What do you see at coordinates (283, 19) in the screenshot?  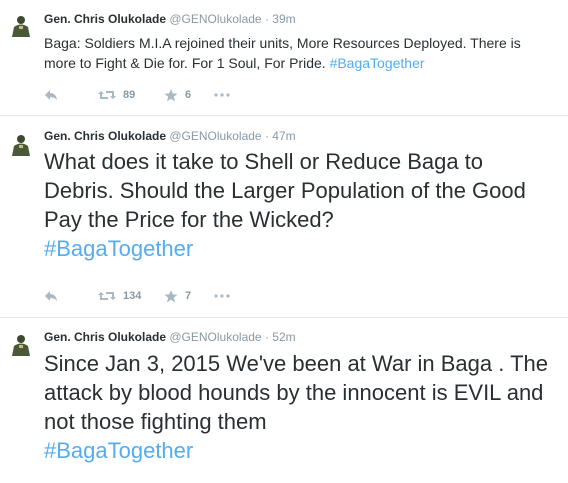 I see `timestamp: 39m` at bounding box center [283, 19].